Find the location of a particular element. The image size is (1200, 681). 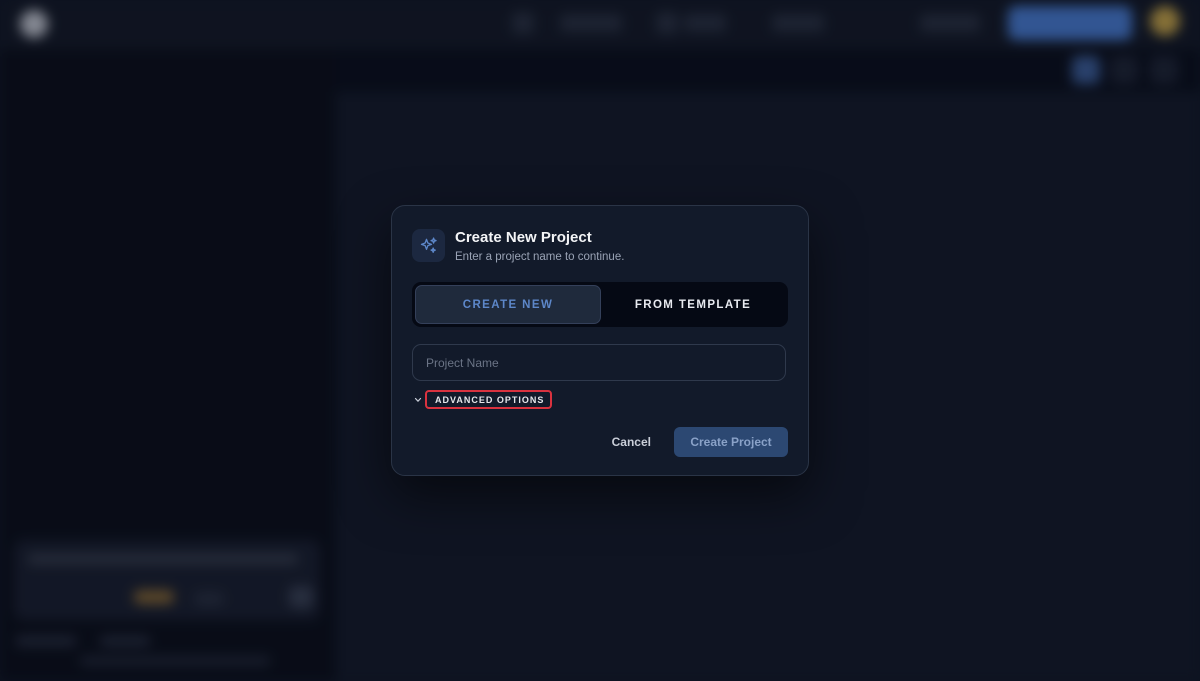

sparkles-icon is located at coordinates (428, 245).